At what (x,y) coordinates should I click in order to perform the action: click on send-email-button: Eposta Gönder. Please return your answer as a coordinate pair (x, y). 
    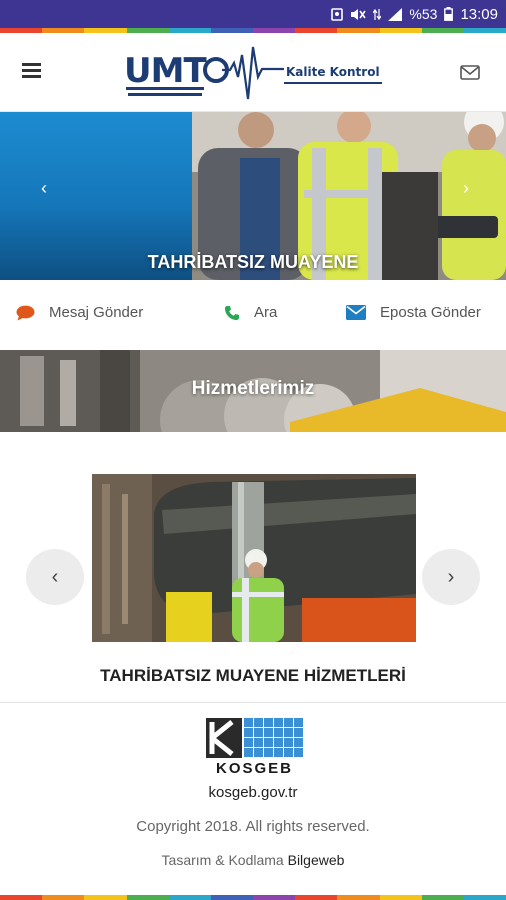
    Looking at the image, I should click on (413, 312).